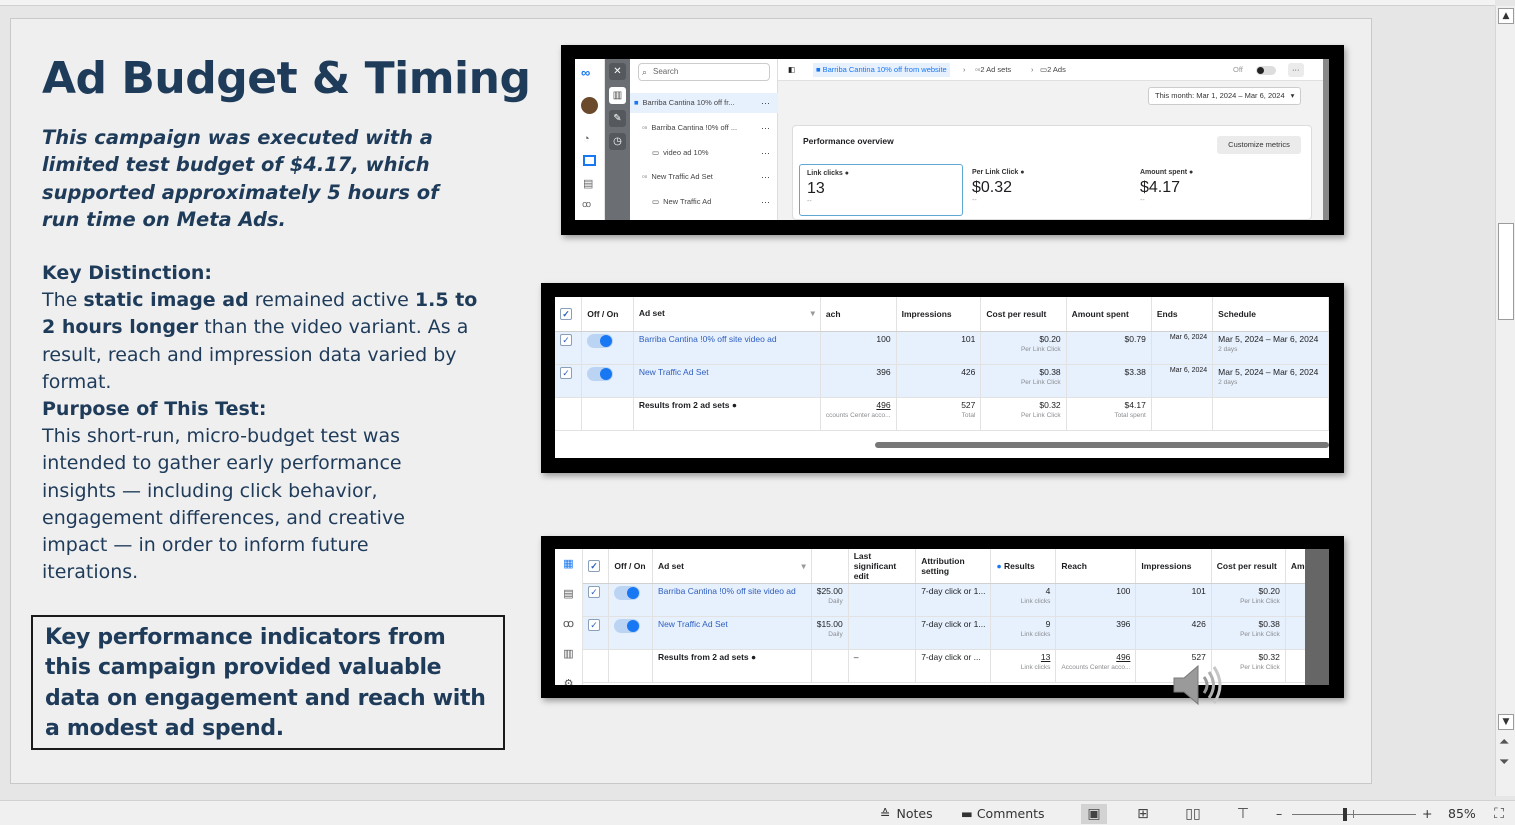 Image resolution: width=1515 pixels, height=825 pixels. What do you see at coordinates (830, 566) in the screenshot?
I see `column-header` at bounding box center [830, 566].